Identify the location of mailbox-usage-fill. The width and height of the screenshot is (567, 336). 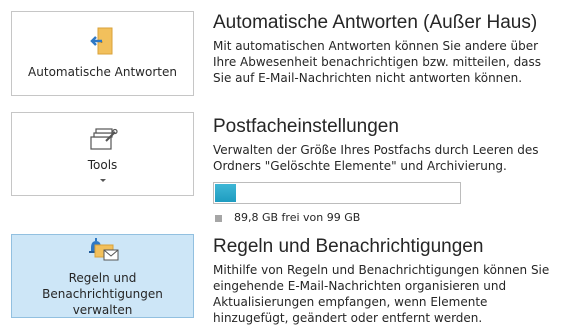
(226, 193).